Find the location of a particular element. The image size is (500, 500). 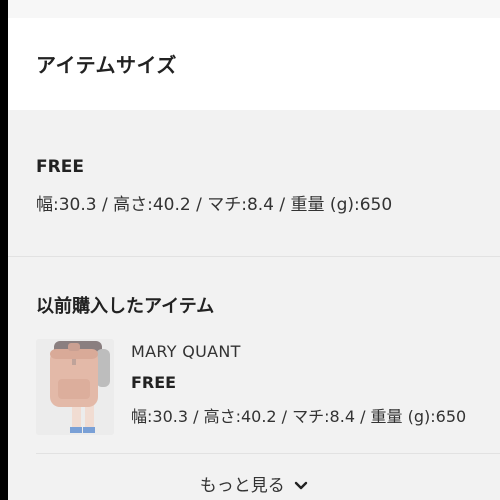

top-strip is located at coordinates (254, 9).